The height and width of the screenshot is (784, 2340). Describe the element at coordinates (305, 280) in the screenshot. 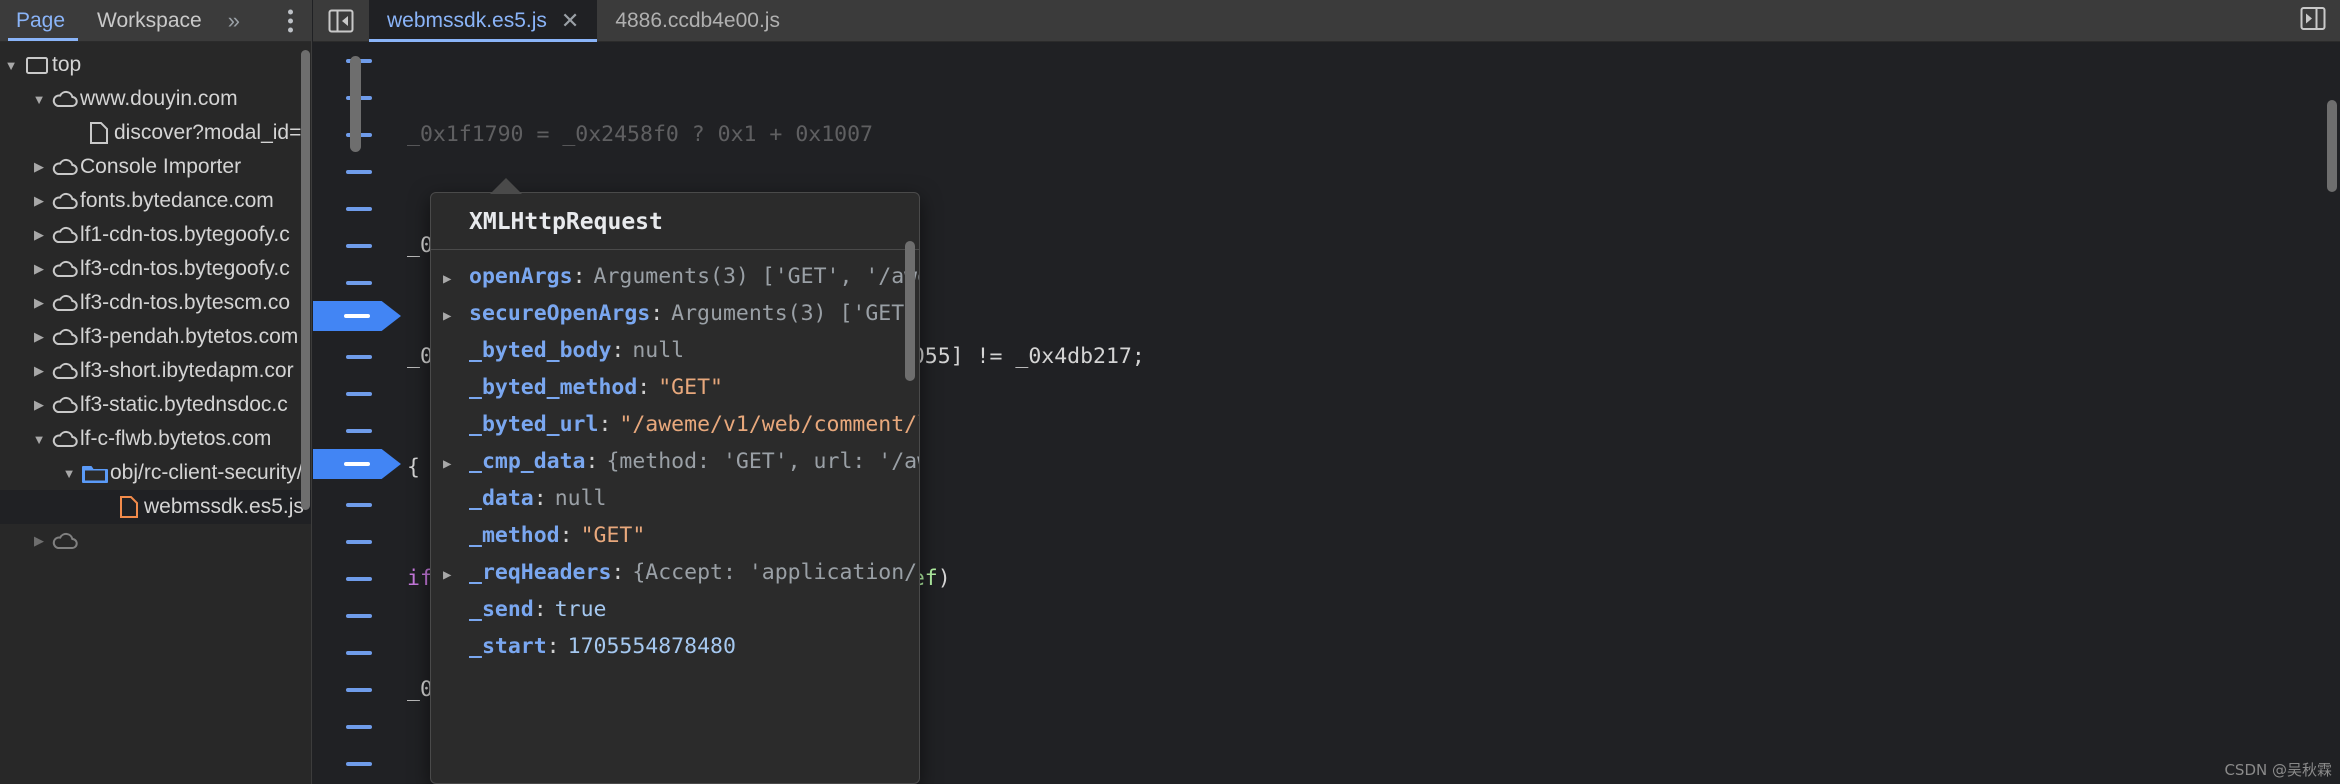

I see `navigator-scrollbar` at that location.